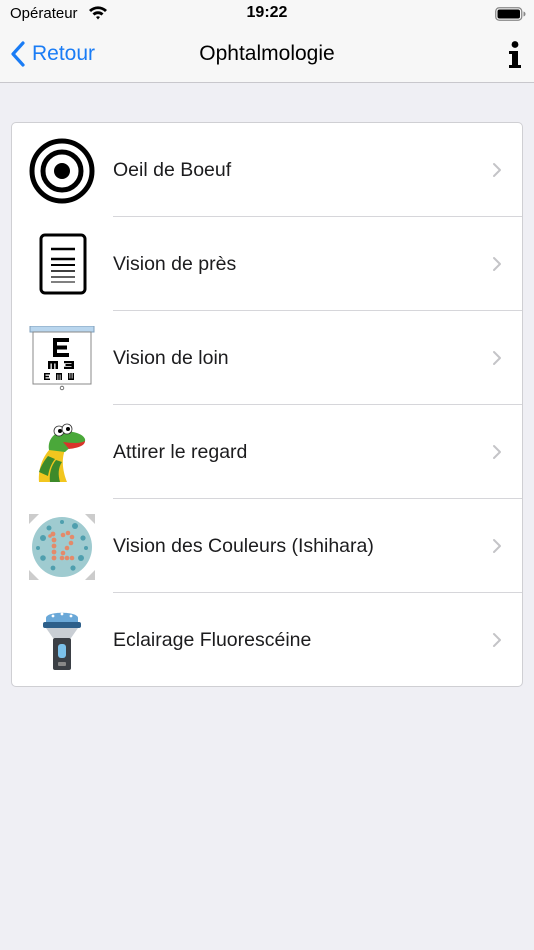  I want to click on eye-chart-icon, so click(62, 358).